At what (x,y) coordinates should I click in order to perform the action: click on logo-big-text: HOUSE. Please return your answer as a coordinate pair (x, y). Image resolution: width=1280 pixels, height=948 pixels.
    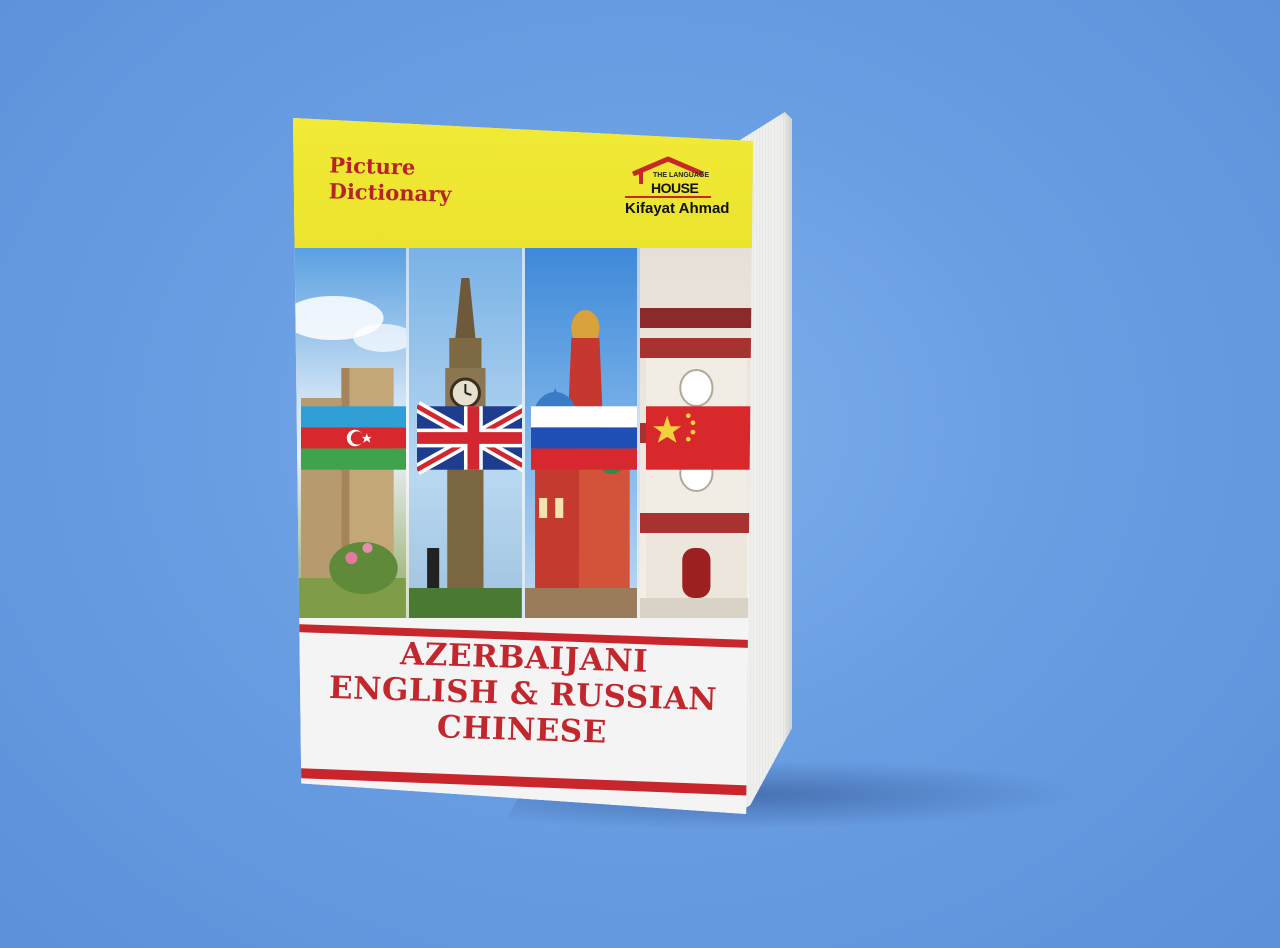
    Looking at the image, I should click on (675, 188).